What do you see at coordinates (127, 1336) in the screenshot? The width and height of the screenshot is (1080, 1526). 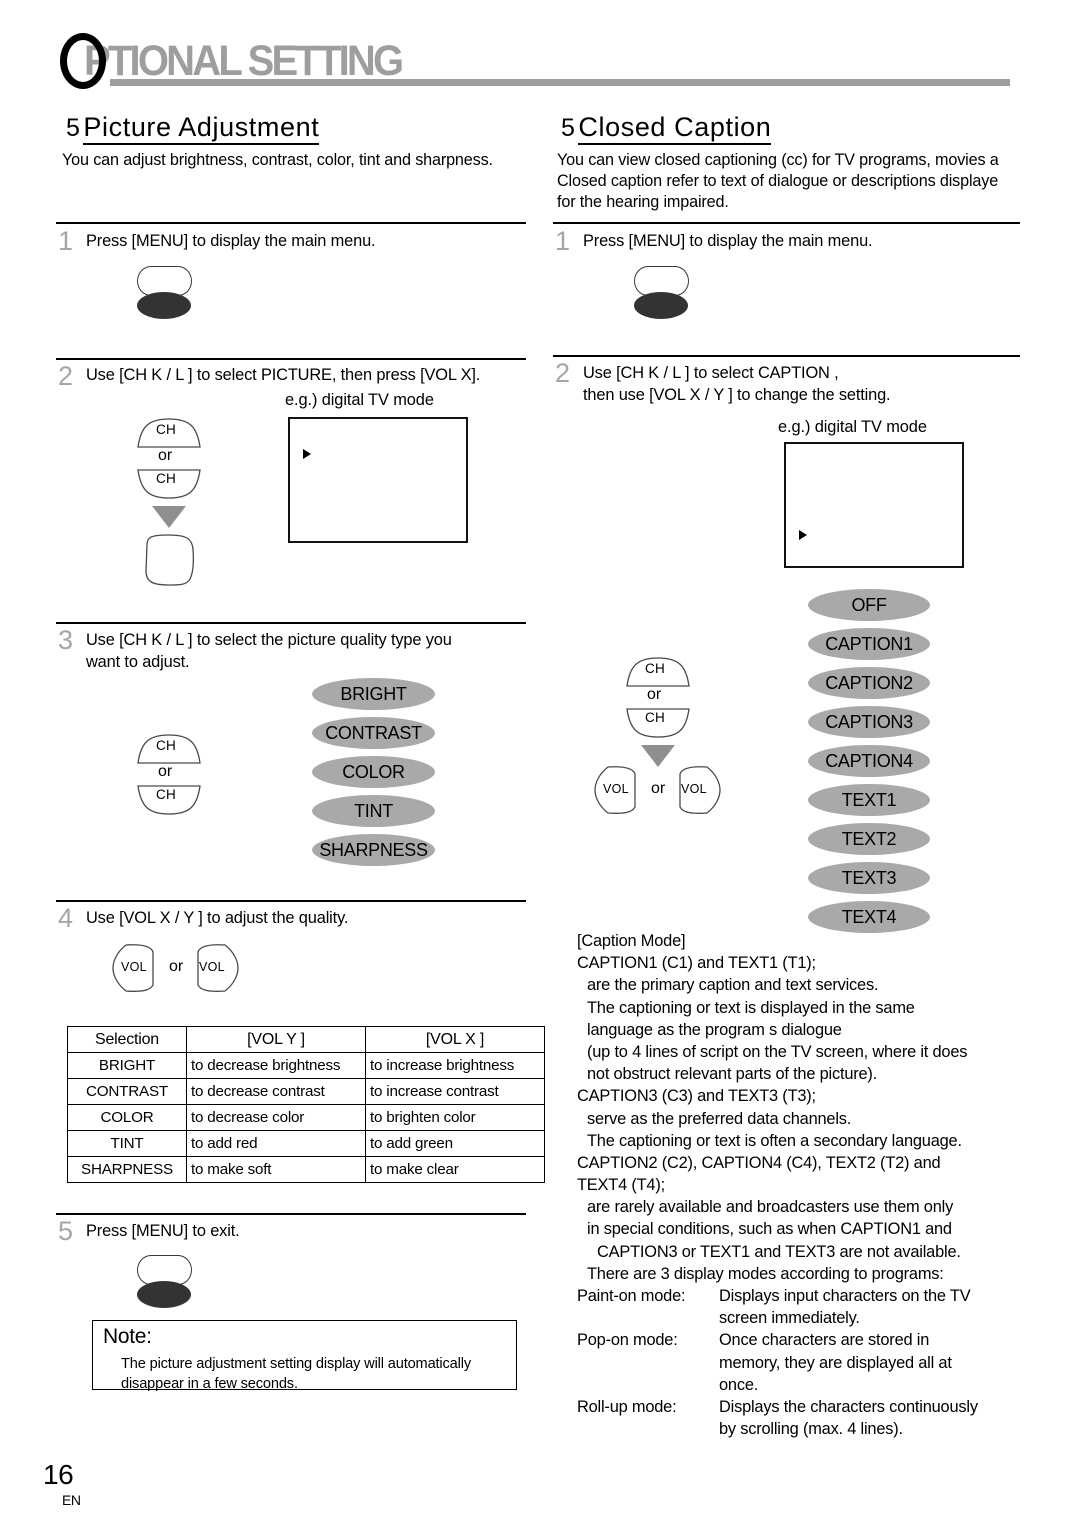 I see `note-title: Note:` at bounding box center [127, 1336].